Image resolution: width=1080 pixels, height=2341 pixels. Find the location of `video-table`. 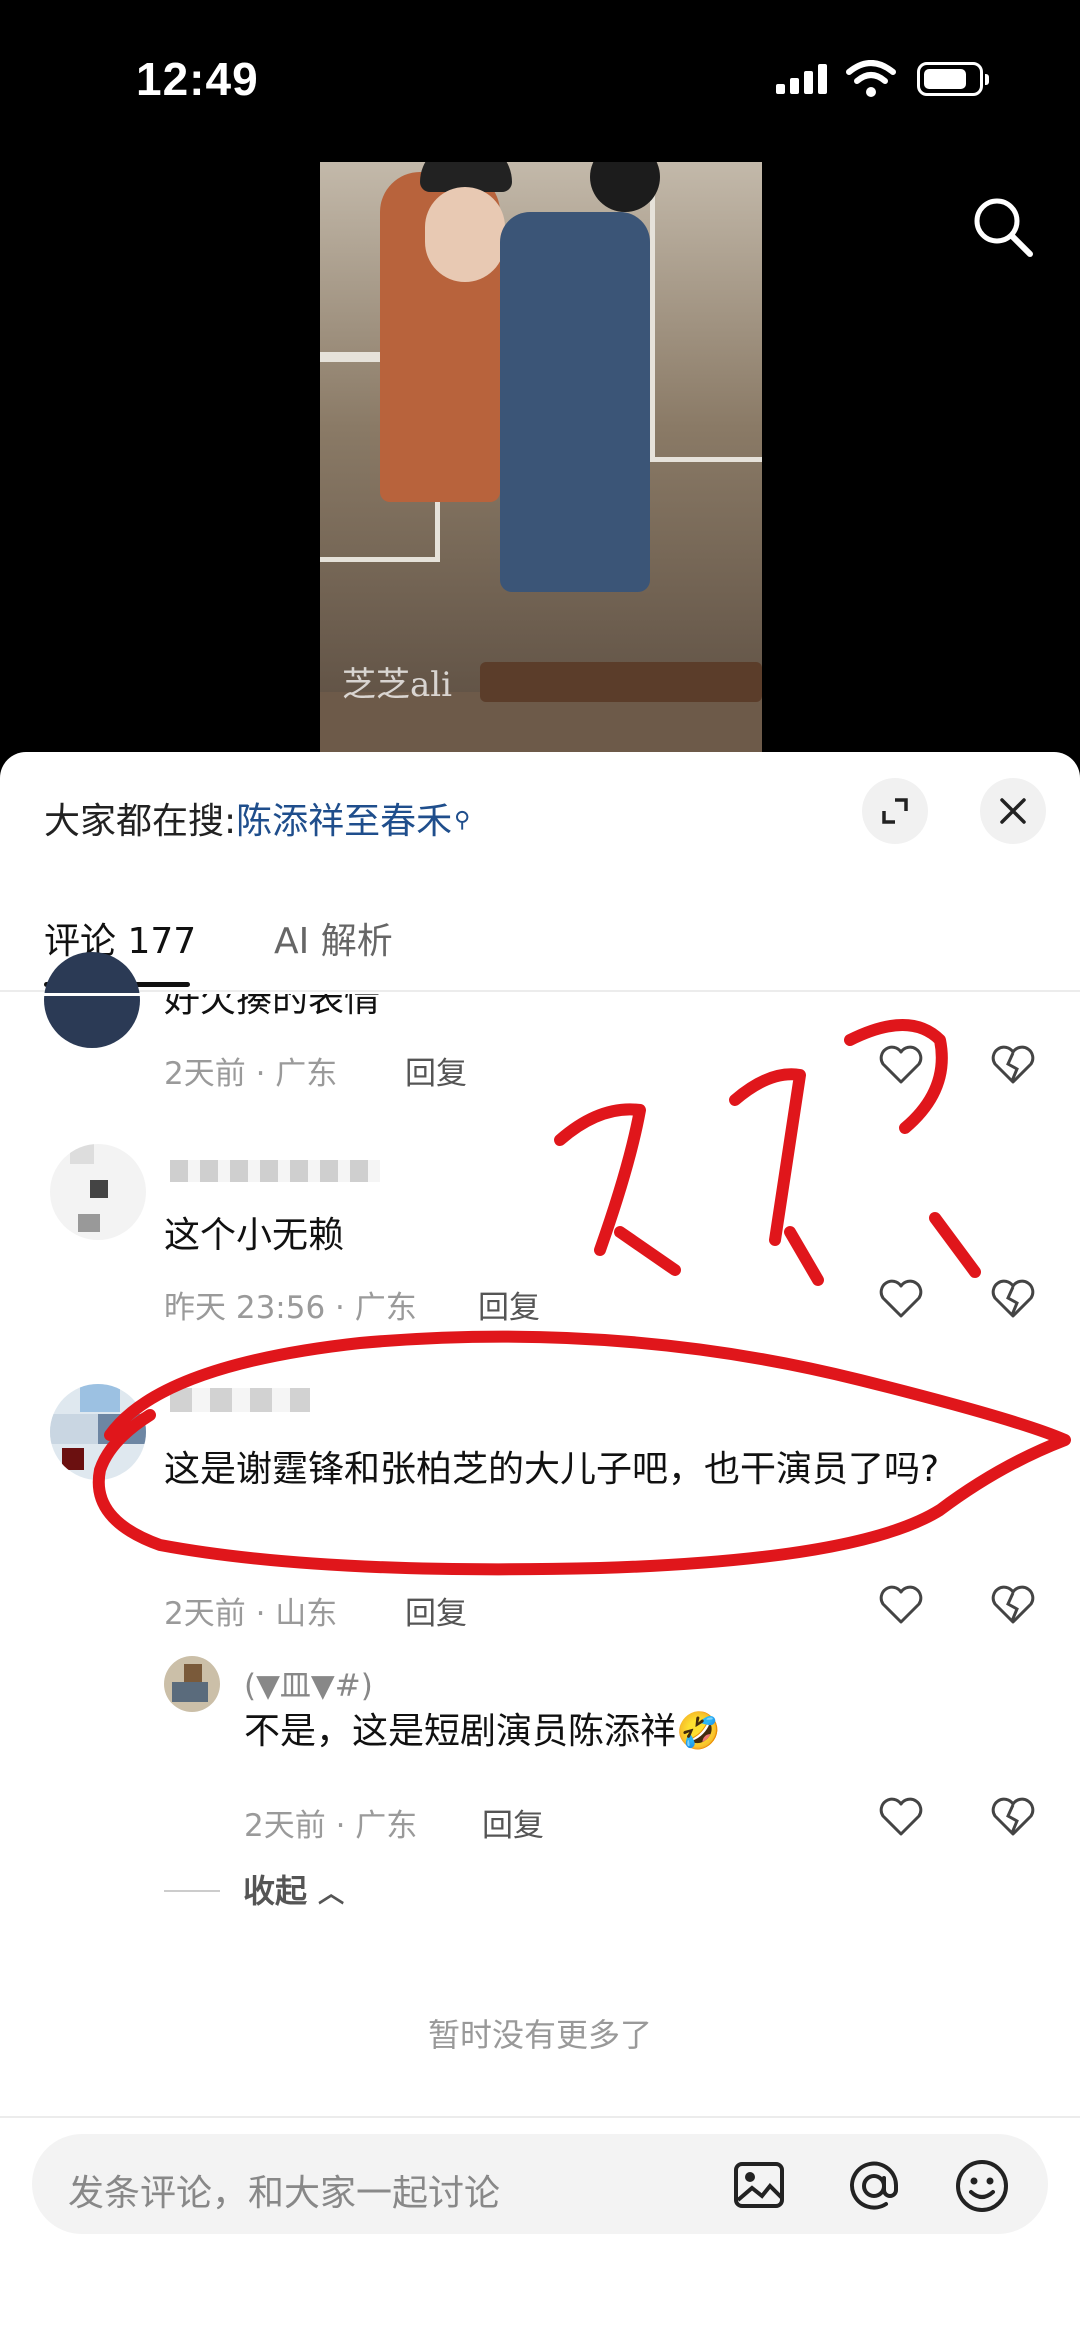

video-table is located at coordinates (621, 682).